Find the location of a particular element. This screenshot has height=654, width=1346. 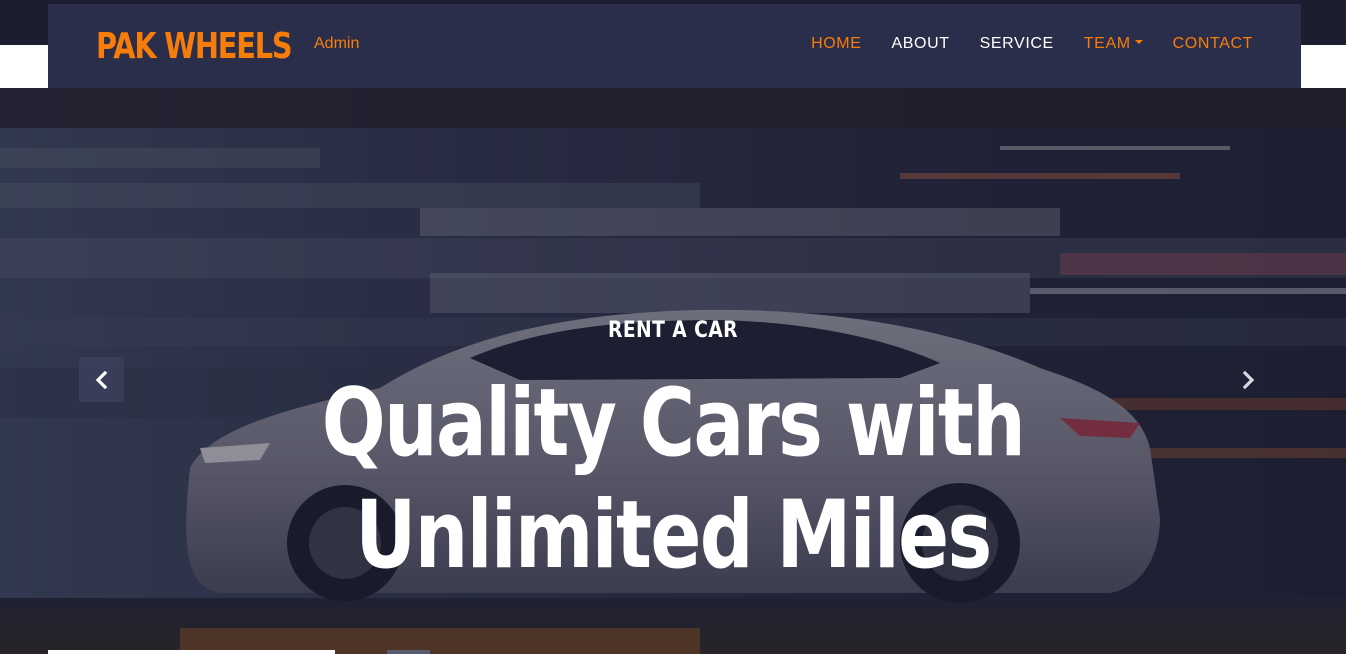

chevron-right-icon is located at coordinates (1248, 379).